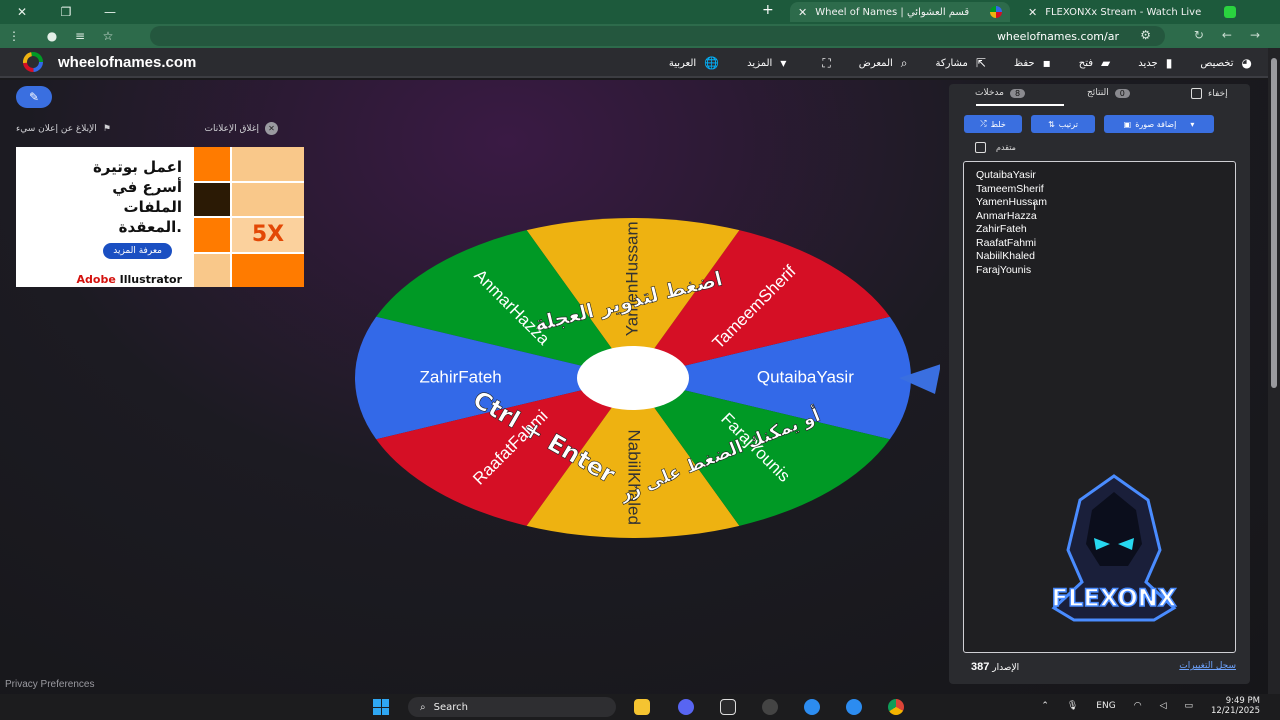  Describe the element at coordinates (1045, 706) in the screenshot. I see `chevron-up-icon: ⌃` at that location.